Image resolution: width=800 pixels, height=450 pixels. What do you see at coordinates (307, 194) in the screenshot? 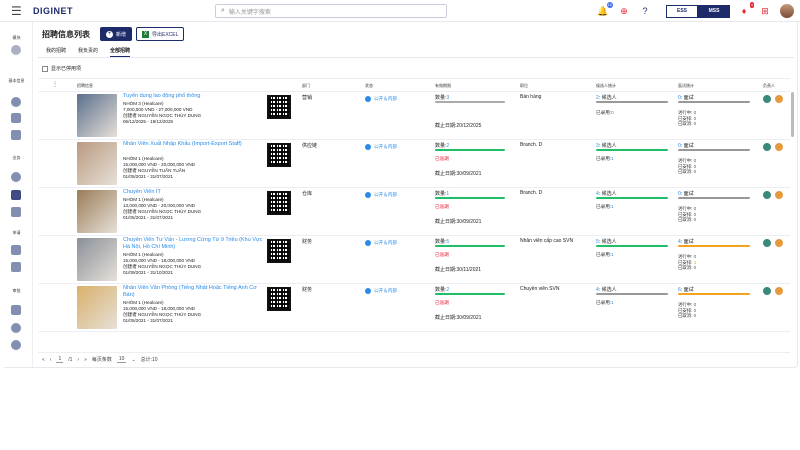
I see `department: 仓库` at bounding box center [307, 194].